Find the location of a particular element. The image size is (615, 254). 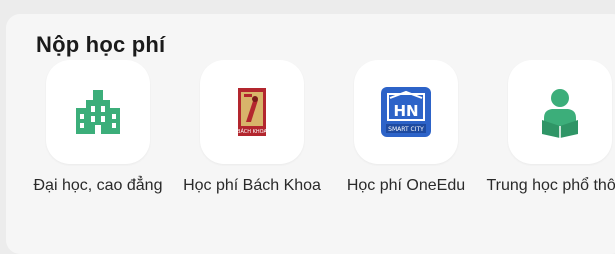

section-title: Nộp học phí is located at coordinates (101, 44).